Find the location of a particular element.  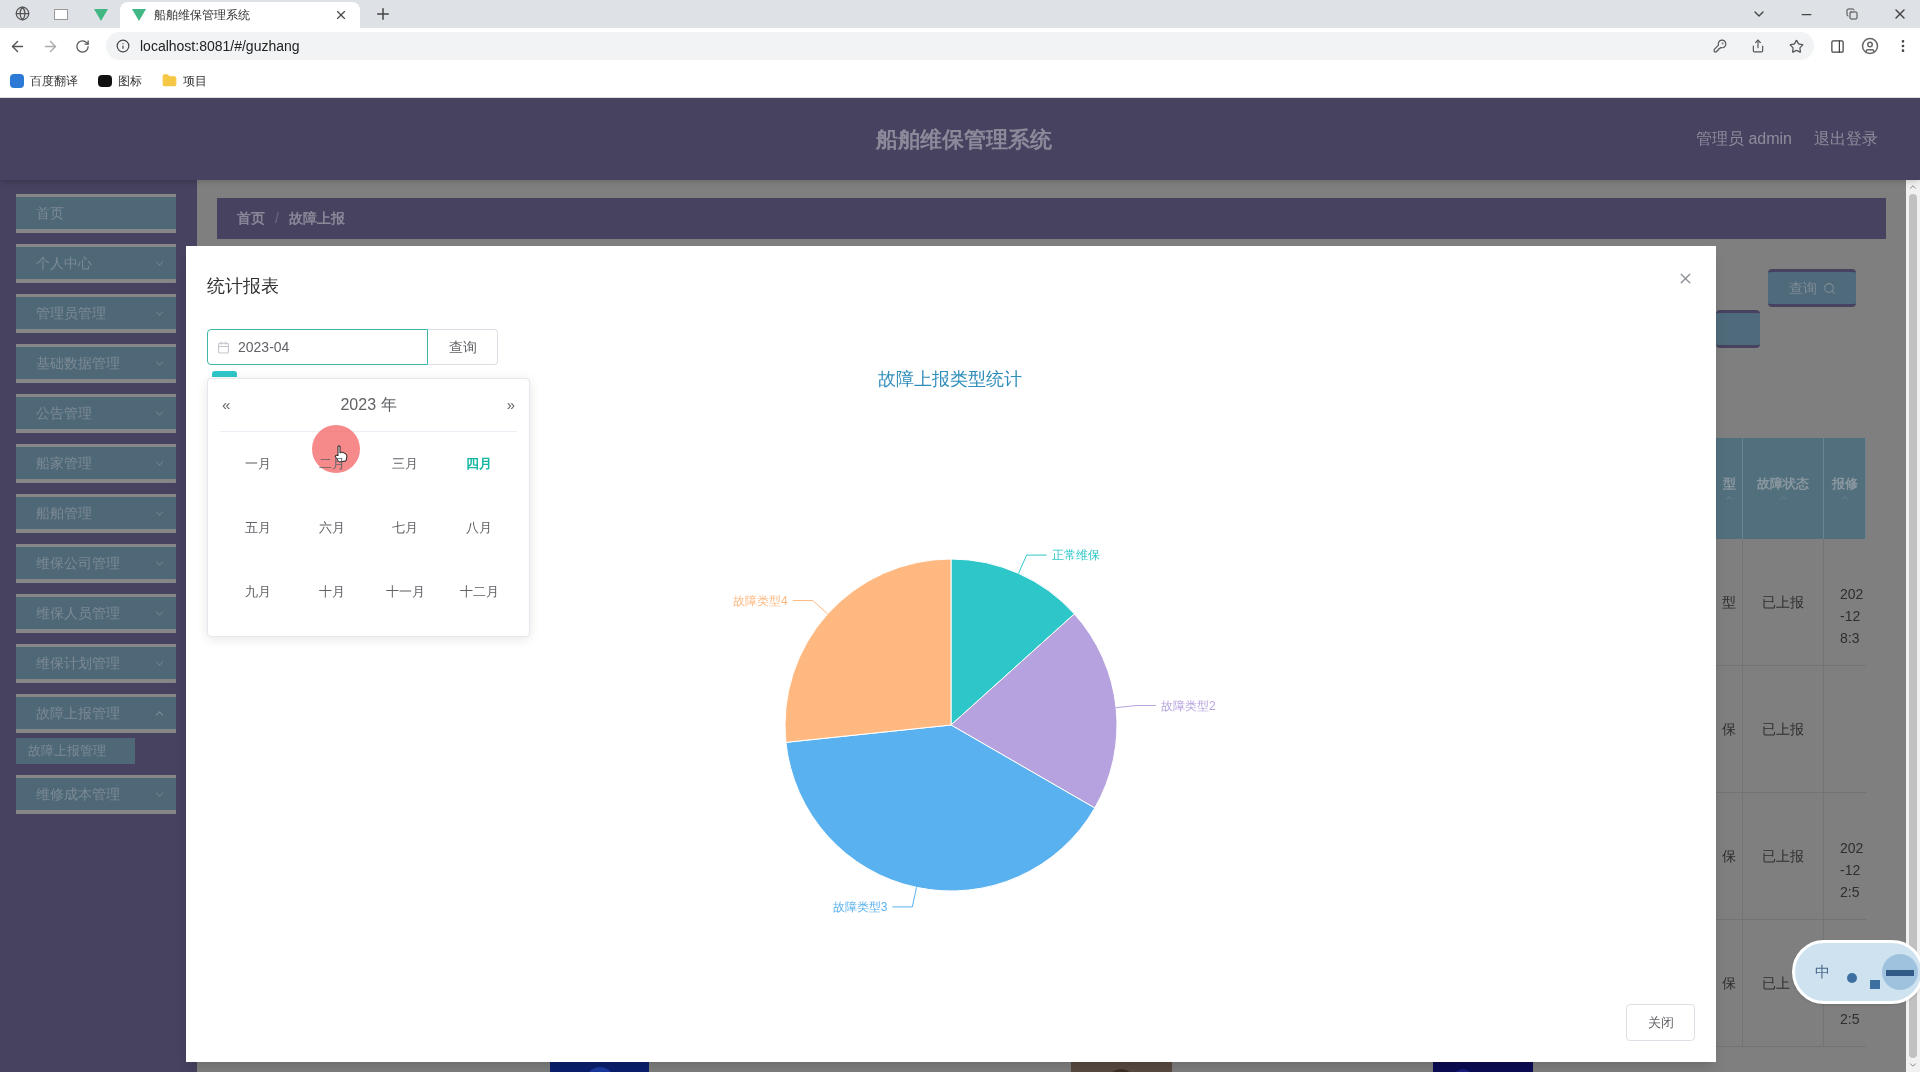

next-year-button: » is located at coordinates (510, 405).